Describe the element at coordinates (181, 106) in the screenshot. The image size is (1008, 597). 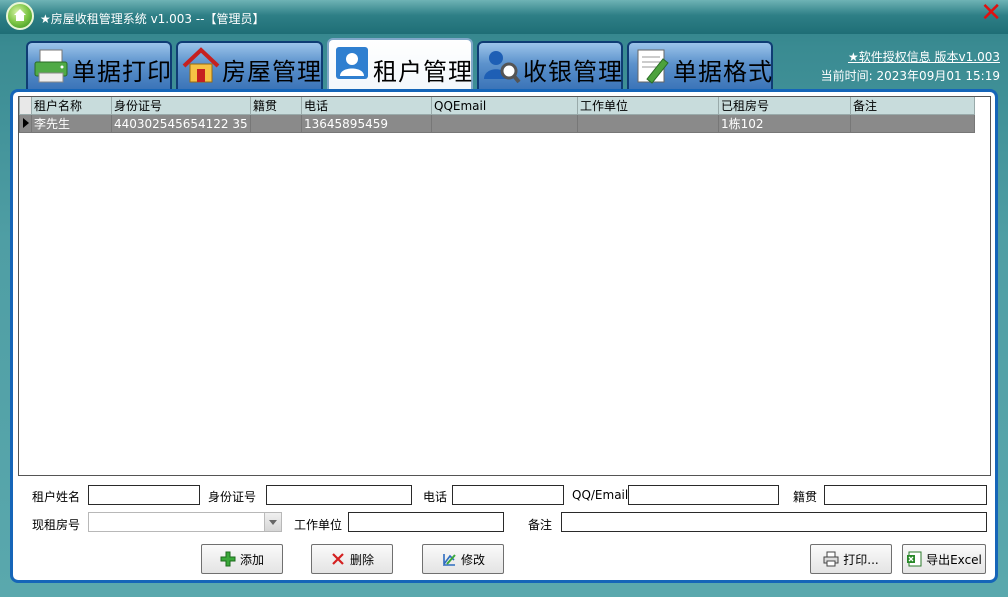
I see `column-header: 身份证号` at that location.